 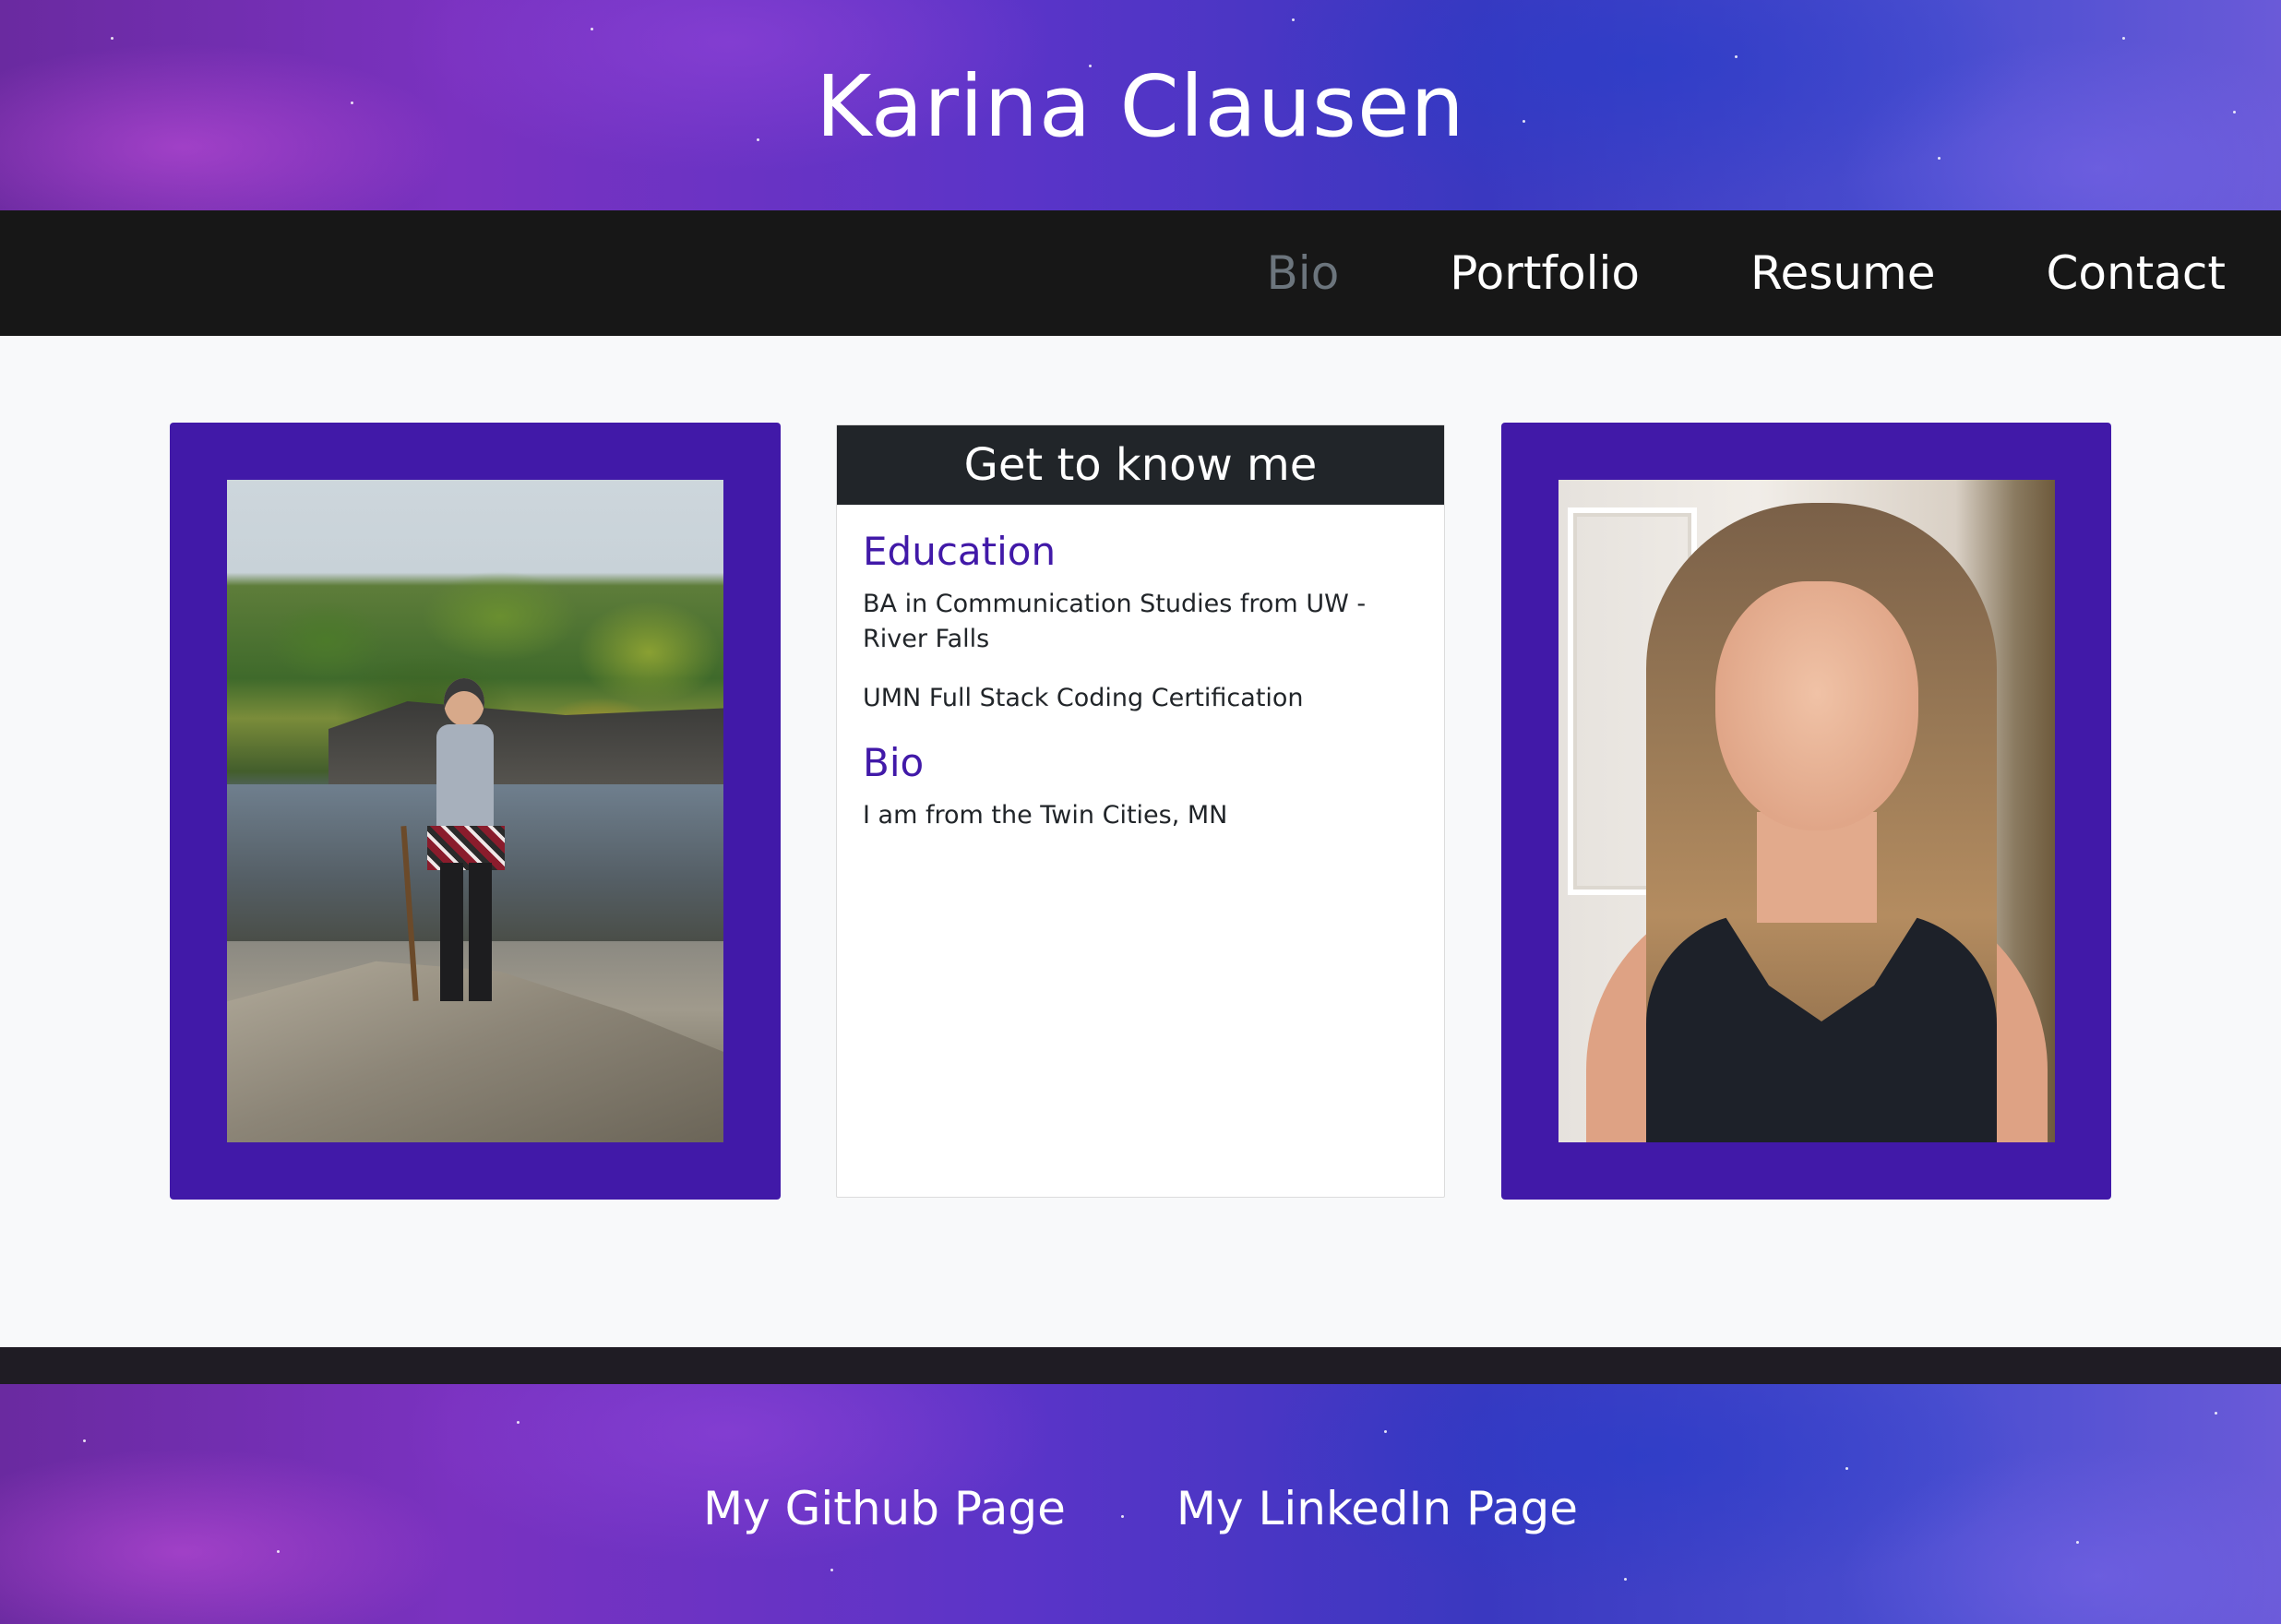 I want to click on main-navbar: Bio Portfolio Resume Contact, so click(x=1140, y=273).